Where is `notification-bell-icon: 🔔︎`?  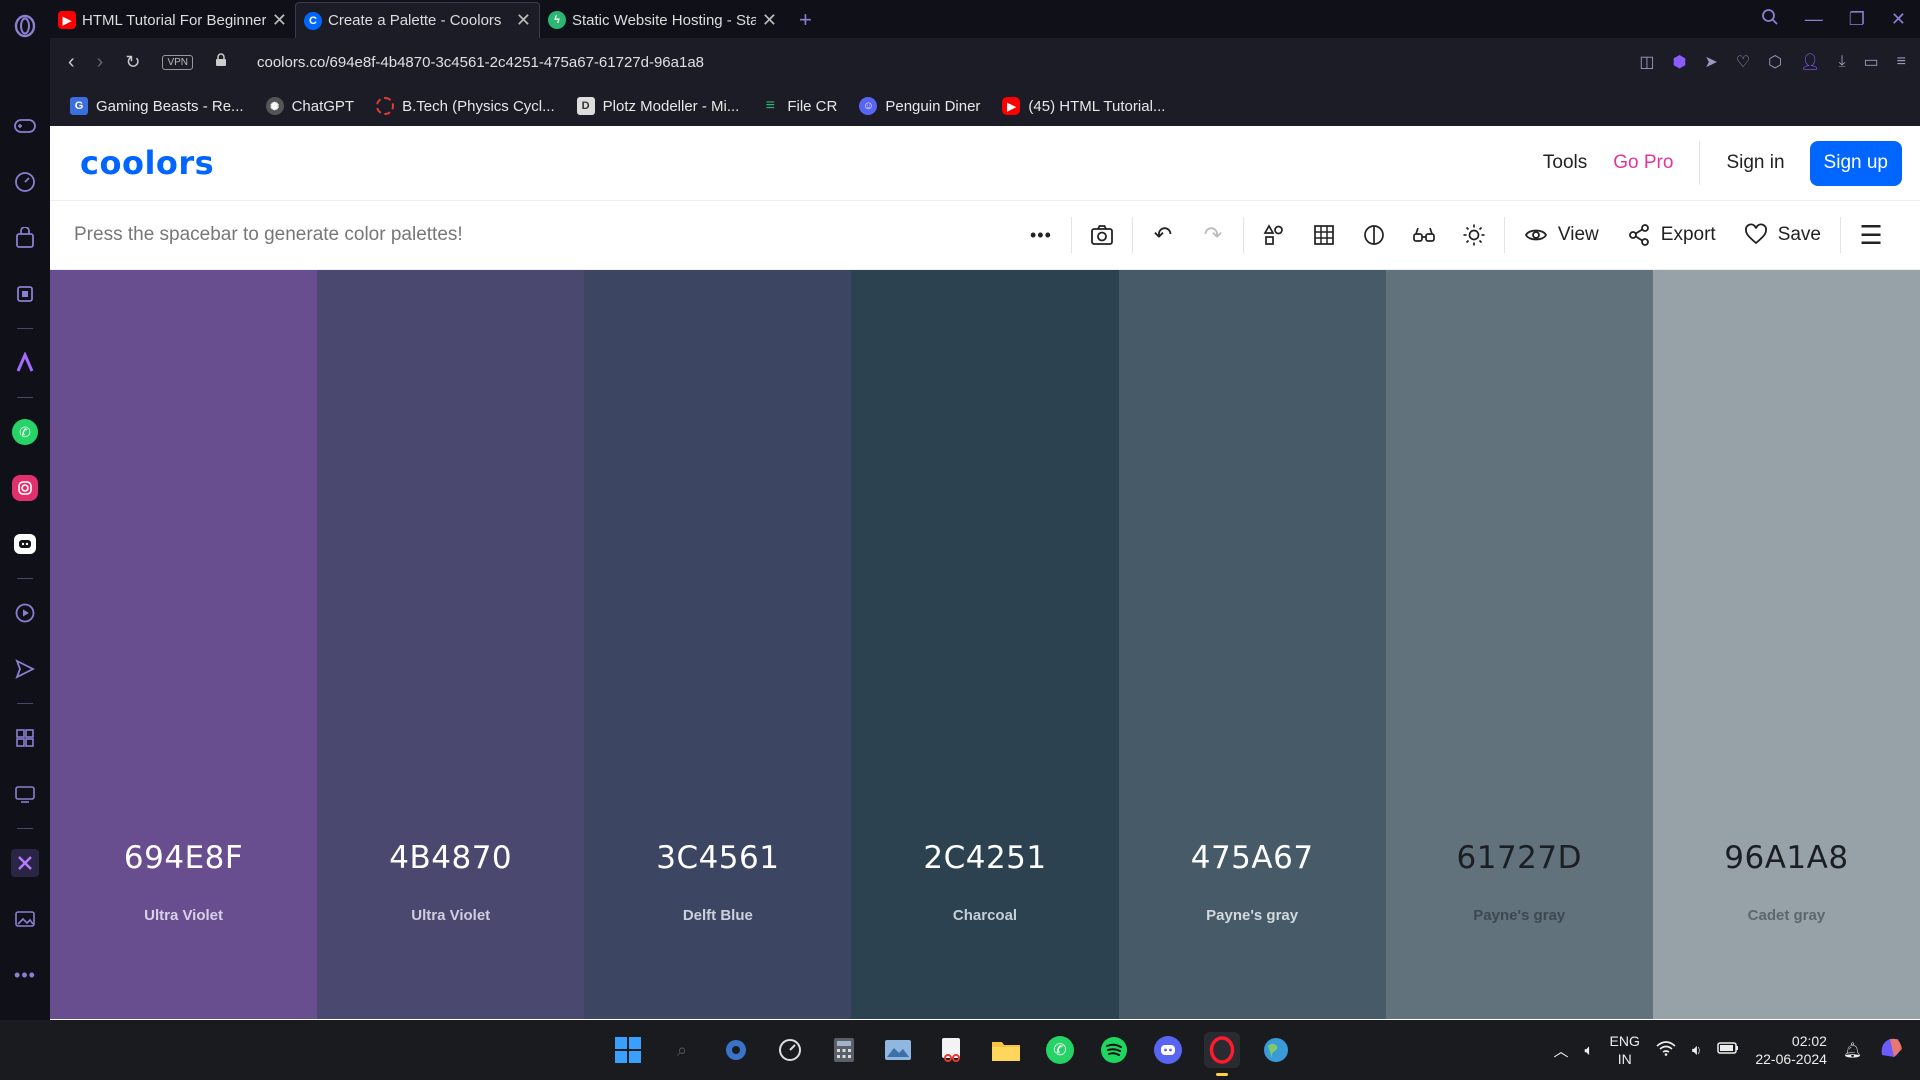 notification-bell-icon: 🔔︎ is located at coordinates (1852, 1050).